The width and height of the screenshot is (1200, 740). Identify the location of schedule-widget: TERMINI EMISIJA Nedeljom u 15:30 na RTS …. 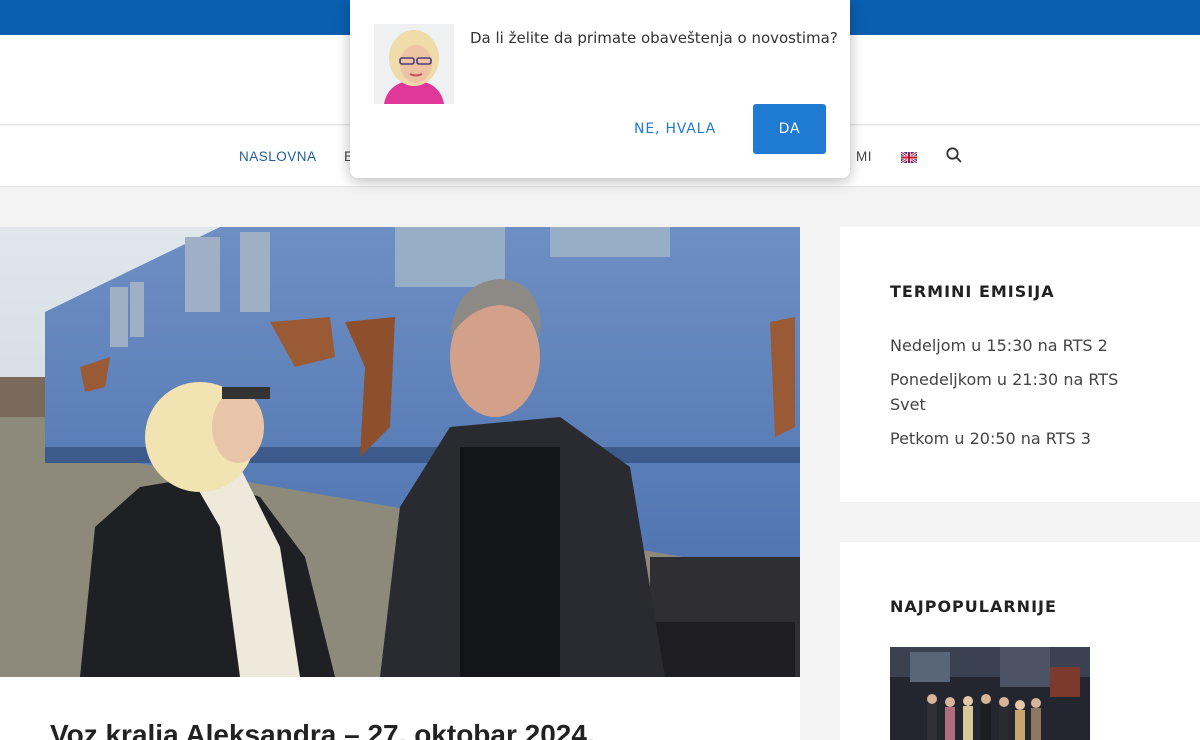
(1020, 364).